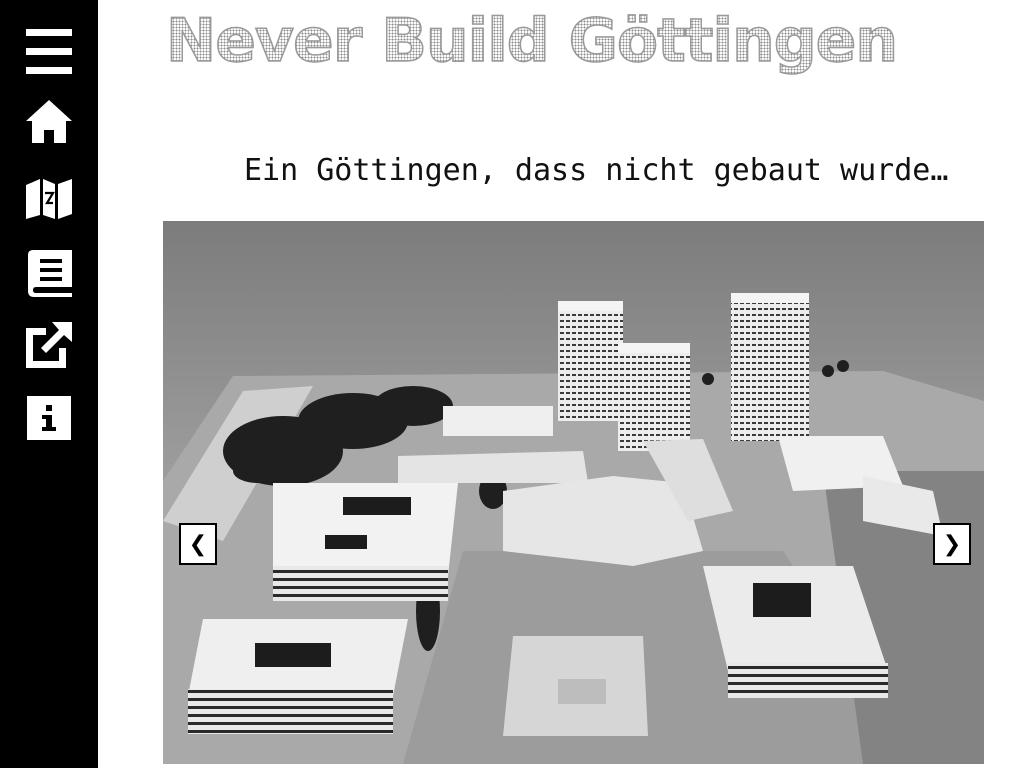 Image resolution: width=1024 pixels, height=768 pixels. Describe the element at coordinates (49, 419) in the screenshot. I see `info-icon` at that location.